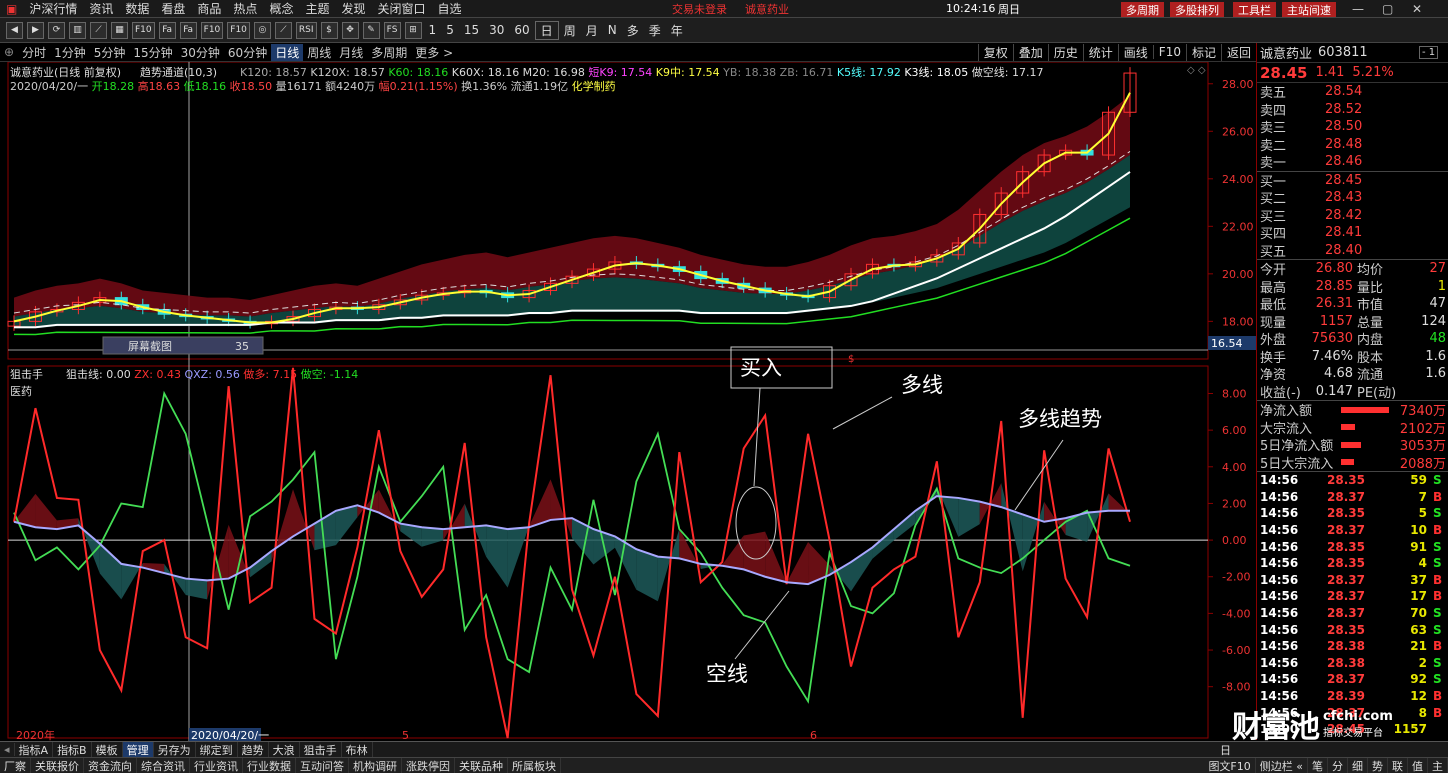 The image size is (1448, 773). Describe the element at coordinates (152, 52) in the screenshot. I see `tab-15min: 15分钟` at that location.